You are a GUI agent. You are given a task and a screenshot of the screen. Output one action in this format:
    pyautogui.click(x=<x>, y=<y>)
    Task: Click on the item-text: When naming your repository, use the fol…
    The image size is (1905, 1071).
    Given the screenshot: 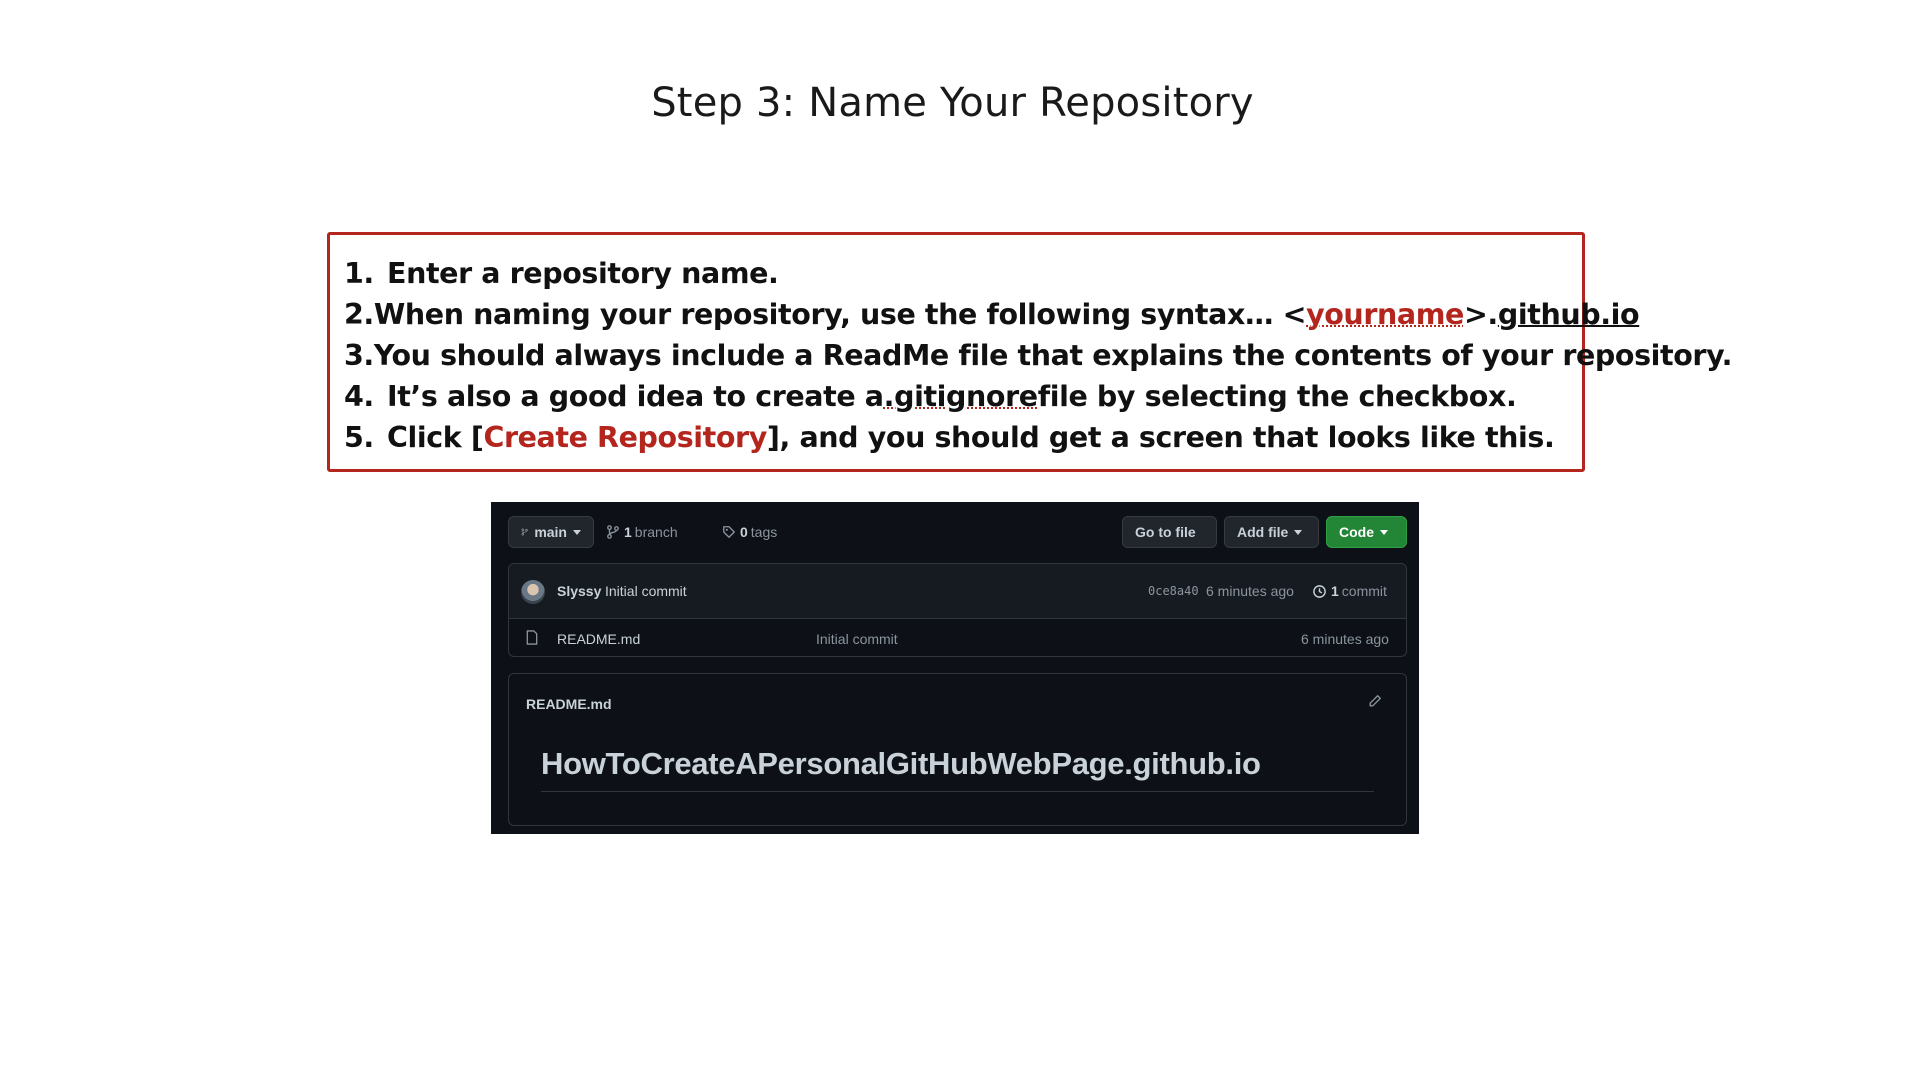 What is the action you would take?
    pyautogui.click(x=840, y=314)
    